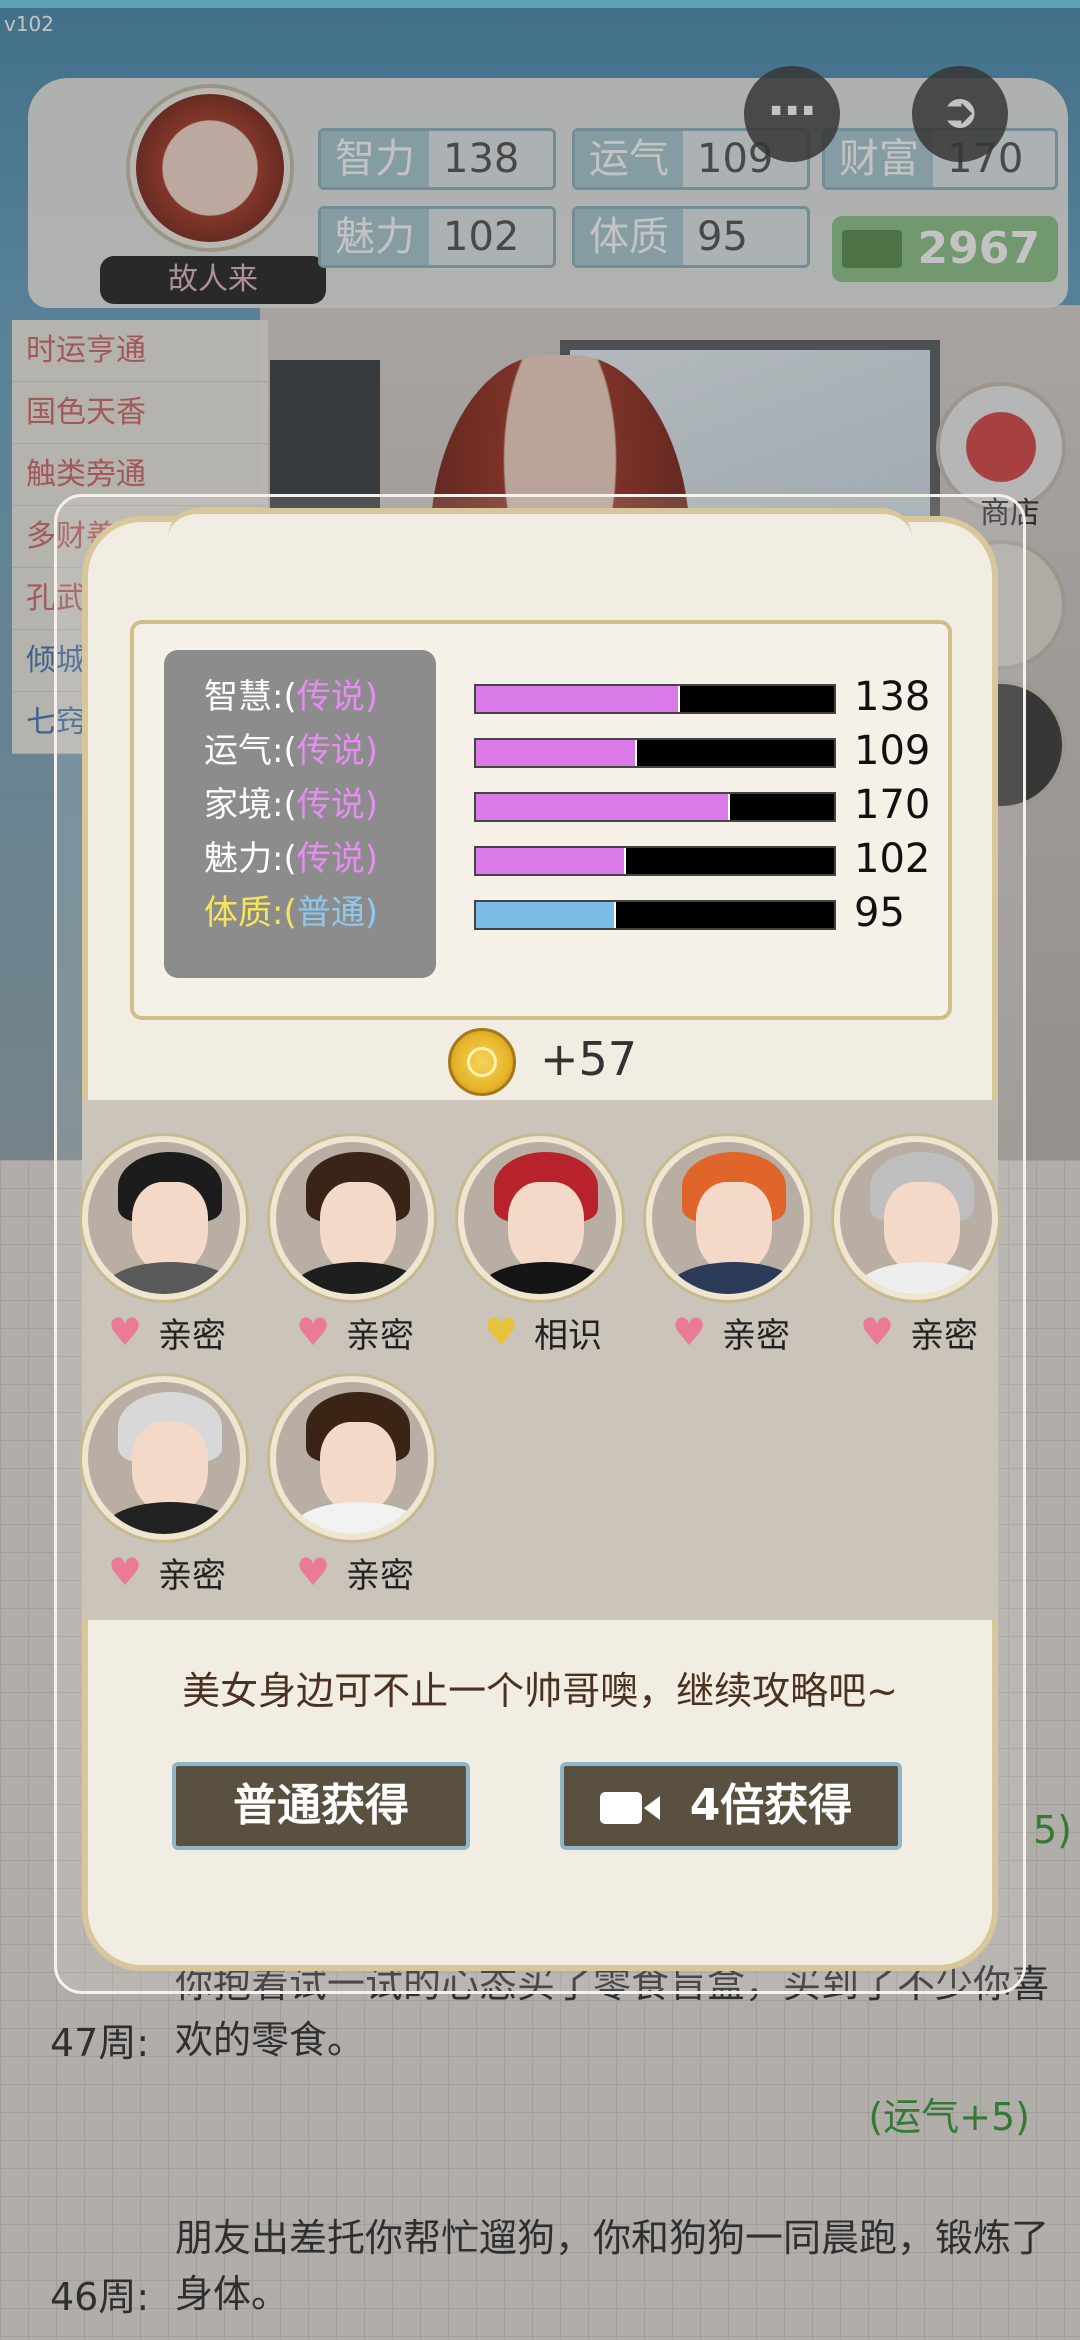  What do you see at coordinates (630, 1808) in the screenshot?
I see `video-camera-icon` at bounding box center [630, 1808].